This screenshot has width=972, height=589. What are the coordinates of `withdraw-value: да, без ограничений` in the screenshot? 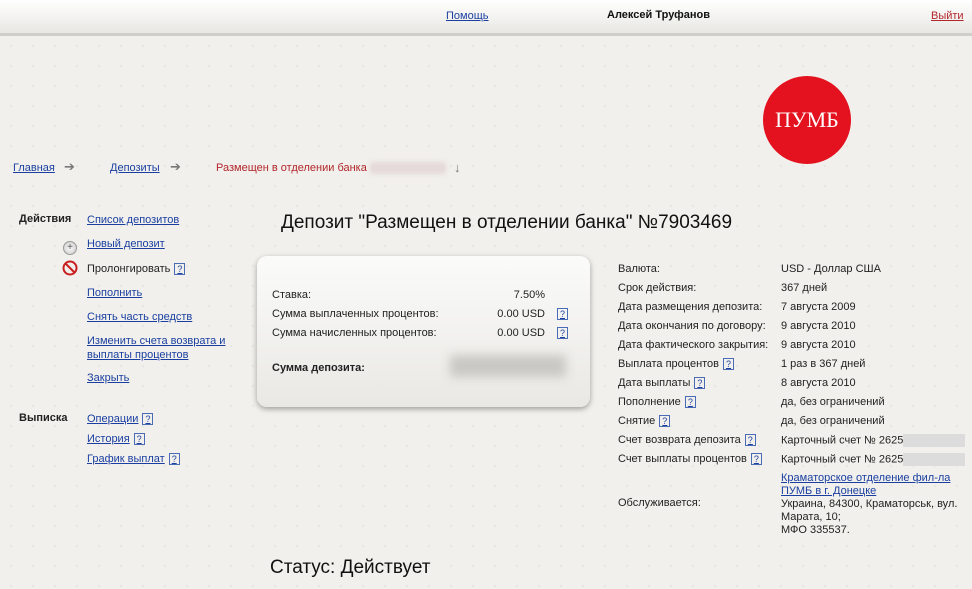 It's located at (833, 421).